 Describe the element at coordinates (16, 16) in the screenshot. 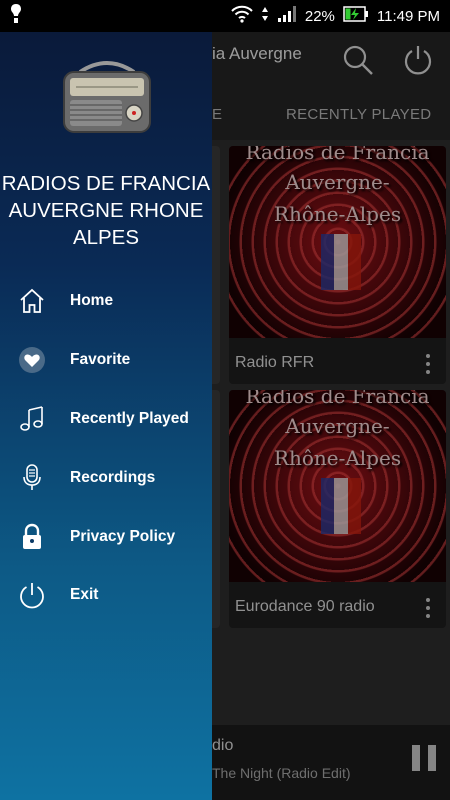

I see `notification-icon` at that location.